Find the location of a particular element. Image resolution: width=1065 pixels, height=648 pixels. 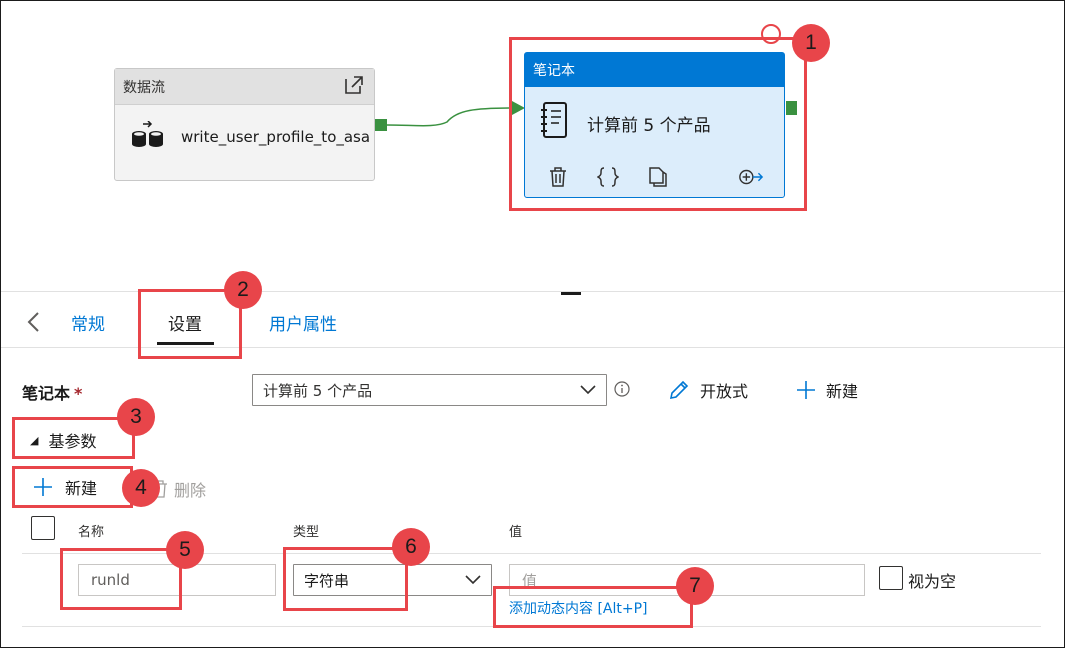

info-icon is located at coordinates (622, 389).